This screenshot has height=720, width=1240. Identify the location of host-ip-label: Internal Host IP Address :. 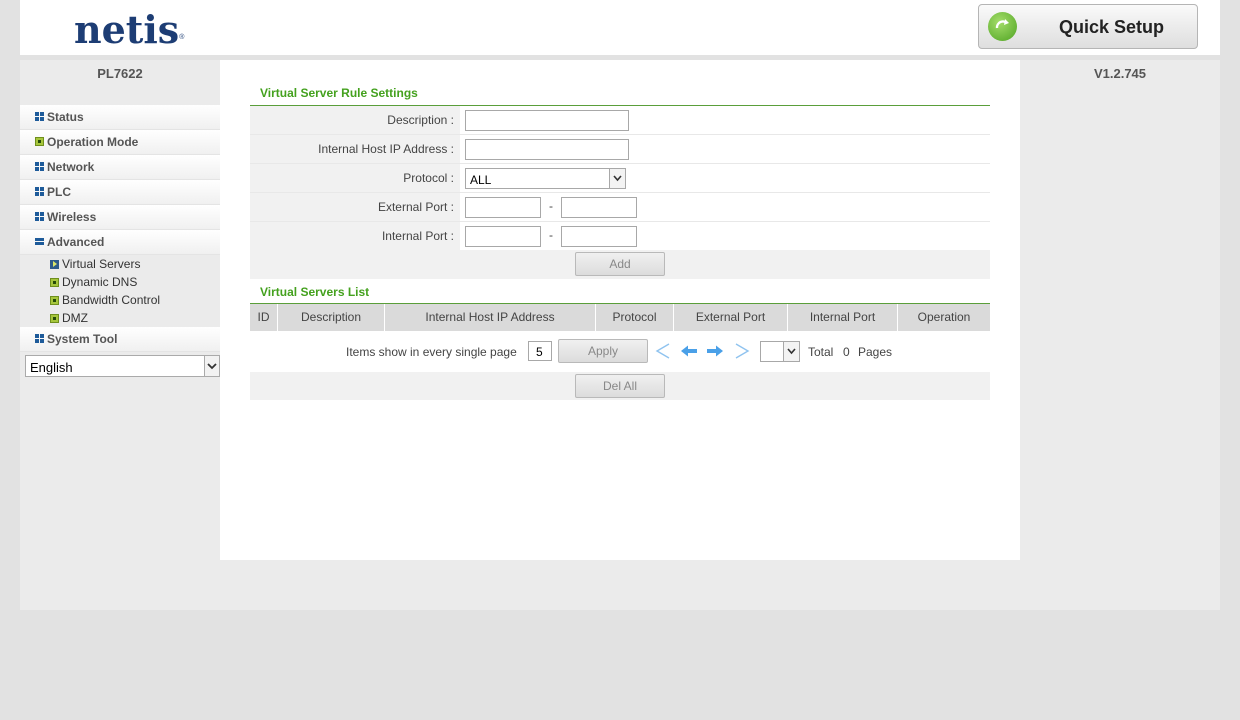
(355, 149).